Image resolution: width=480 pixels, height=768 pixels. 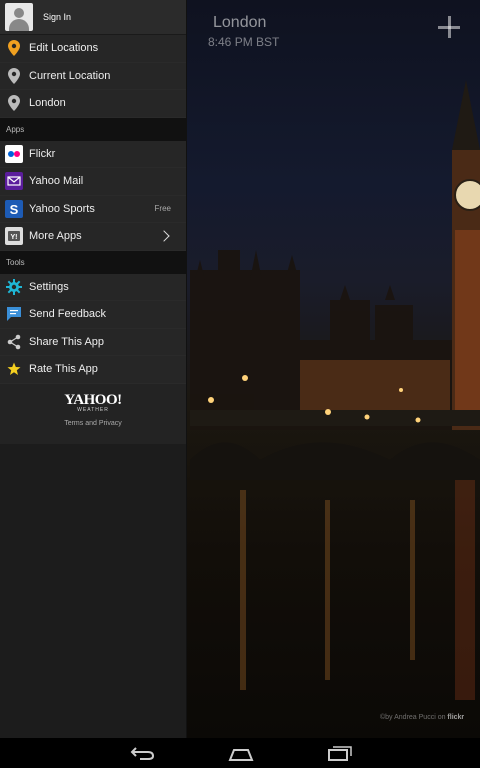 I want to click on home-button, so click(x=241, y=753).